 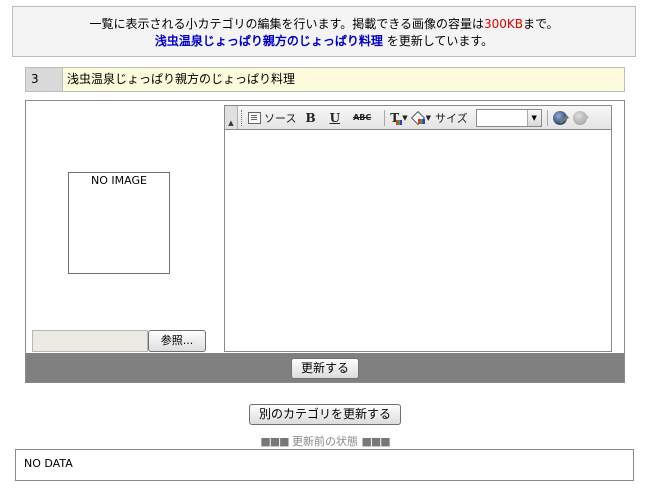 I want to click on update-button: 更新する, so click(x=324, y=368).